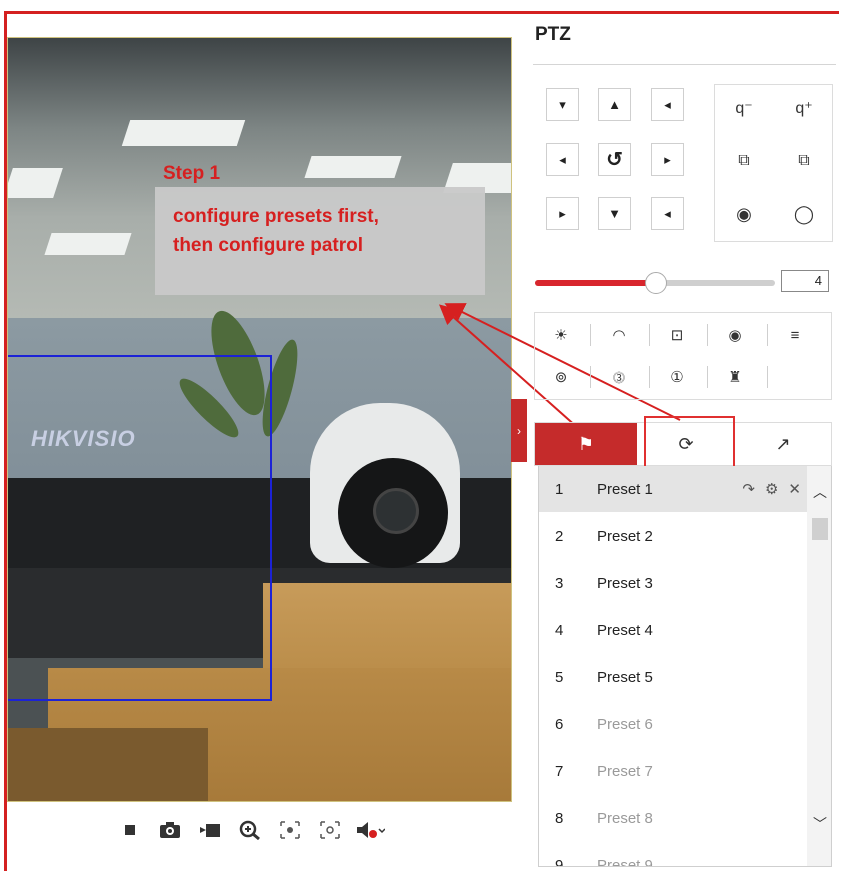 Image resolution: width=841 pixels, height=871 pixels. Describe the element at coordinates (130, 830) in the screenshot. I see `stop-icon` at that location.